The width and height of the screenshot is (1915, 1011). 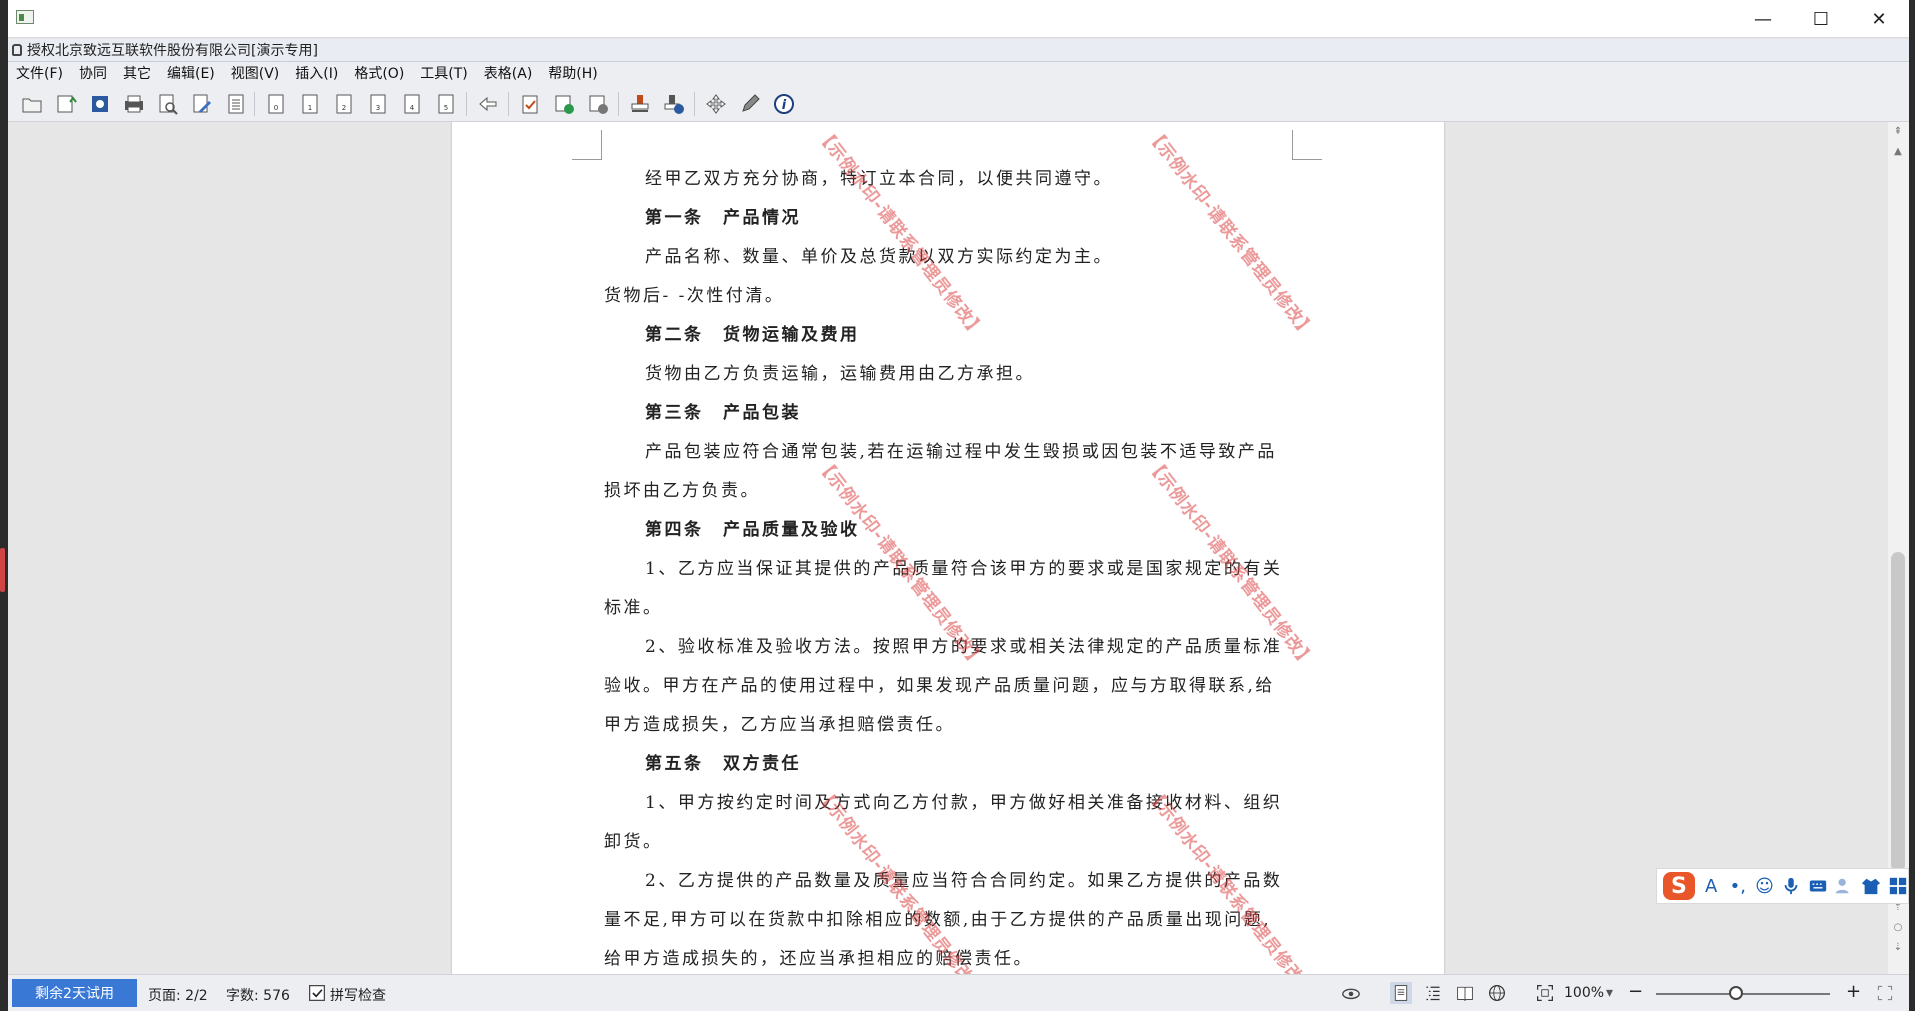 I want to click on outline-view-icon, so click(x=1433, y=993).